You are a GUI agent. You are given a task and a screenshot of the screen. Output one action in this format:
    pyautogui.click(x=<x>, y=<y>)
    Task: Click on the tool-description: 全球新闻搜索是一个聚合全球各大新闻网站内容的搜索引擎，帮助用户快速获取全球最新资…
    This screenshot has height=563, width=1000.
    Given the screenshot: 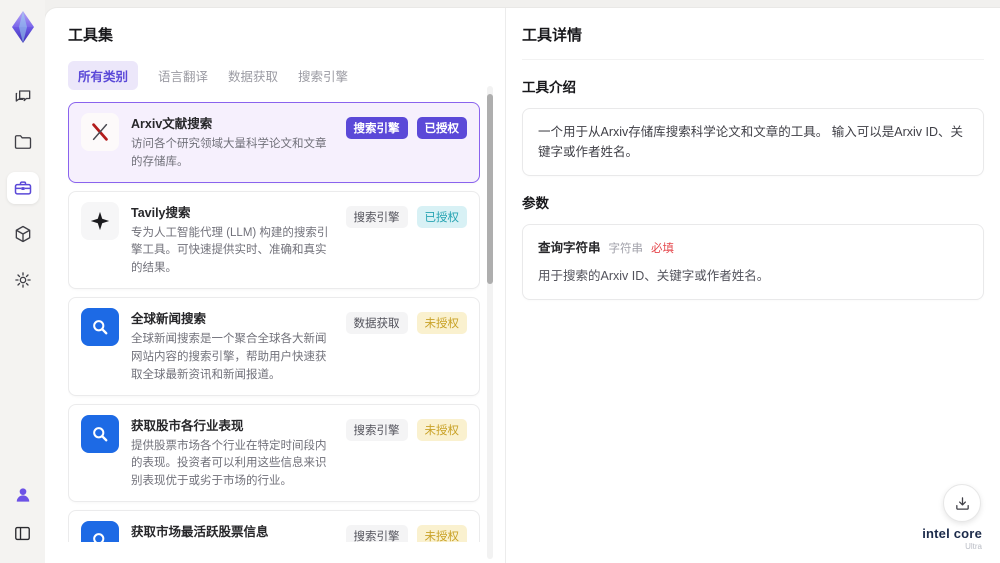 What is the action you would take?
    pyautogui.click(x=229, y=357)
    